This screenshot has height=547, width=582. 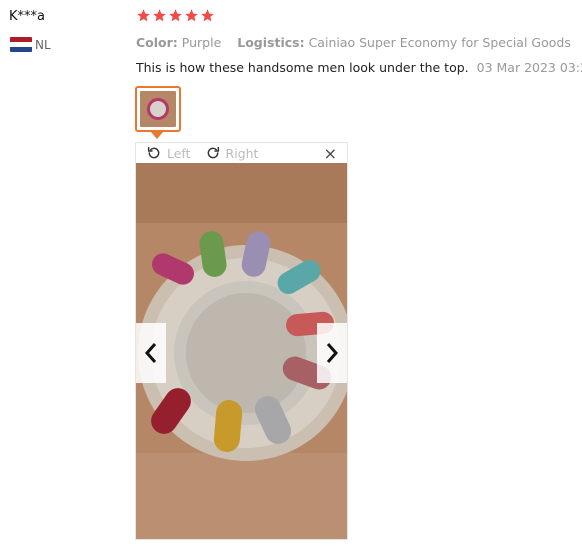 What do you see at coordinates (213, 152) in the screenshot?
I see `rotate-right-icon` at bounding box center [213, 152].